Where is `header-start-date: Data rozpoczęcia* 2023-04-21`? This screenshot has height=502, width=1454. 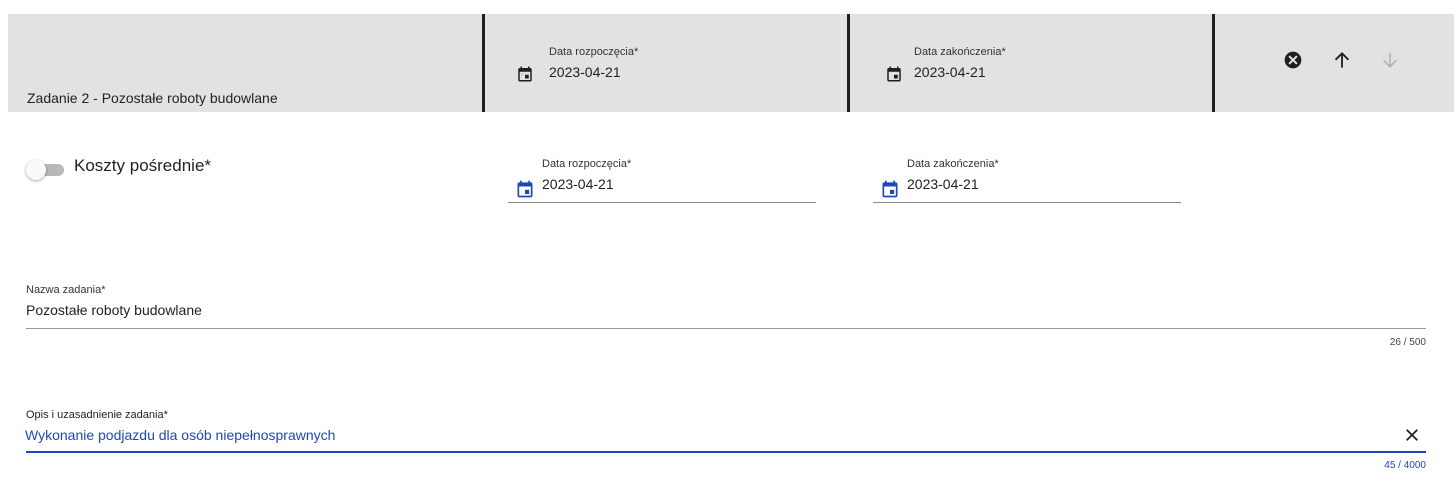
header-start-date: Data rozpoczęcia* 2023-04-21 is located at coordinates (657, 66).